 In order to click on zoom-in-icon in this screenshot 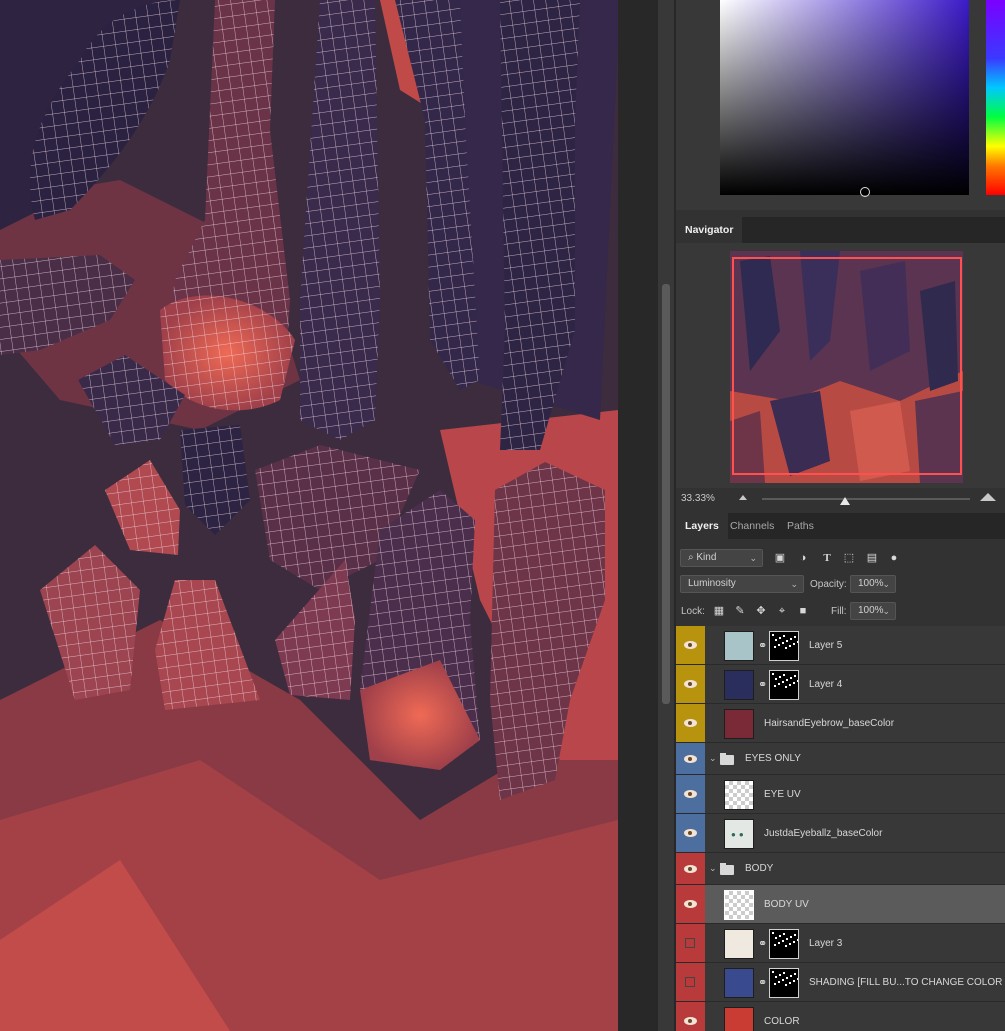, I will do `click(988, 497)`.